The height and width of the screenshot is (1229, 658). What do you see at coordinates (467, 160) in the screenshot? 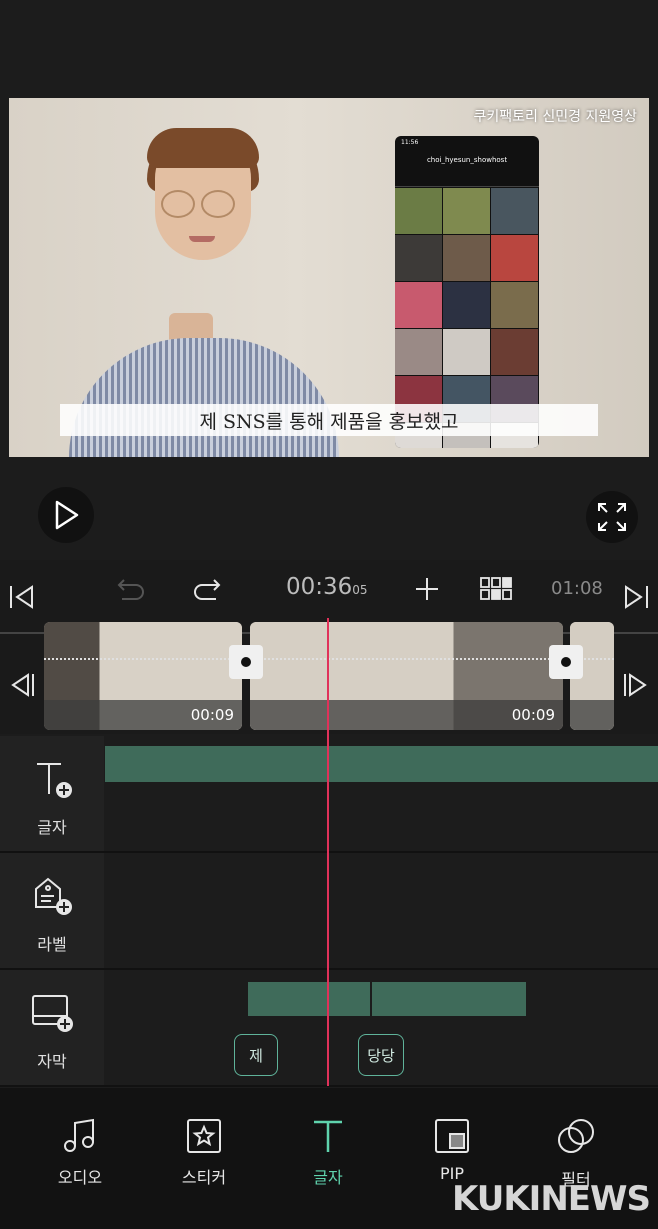
I see `phone-username: choi_hyesun_showhost` at bounding box center [467, 160].